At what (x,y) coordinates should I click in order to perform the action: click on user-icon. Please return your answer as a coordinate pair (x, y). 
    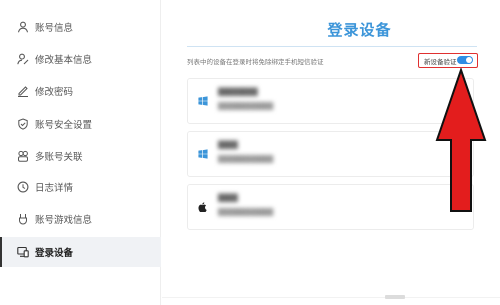
    Looking at the image, I should click on (23, 27).